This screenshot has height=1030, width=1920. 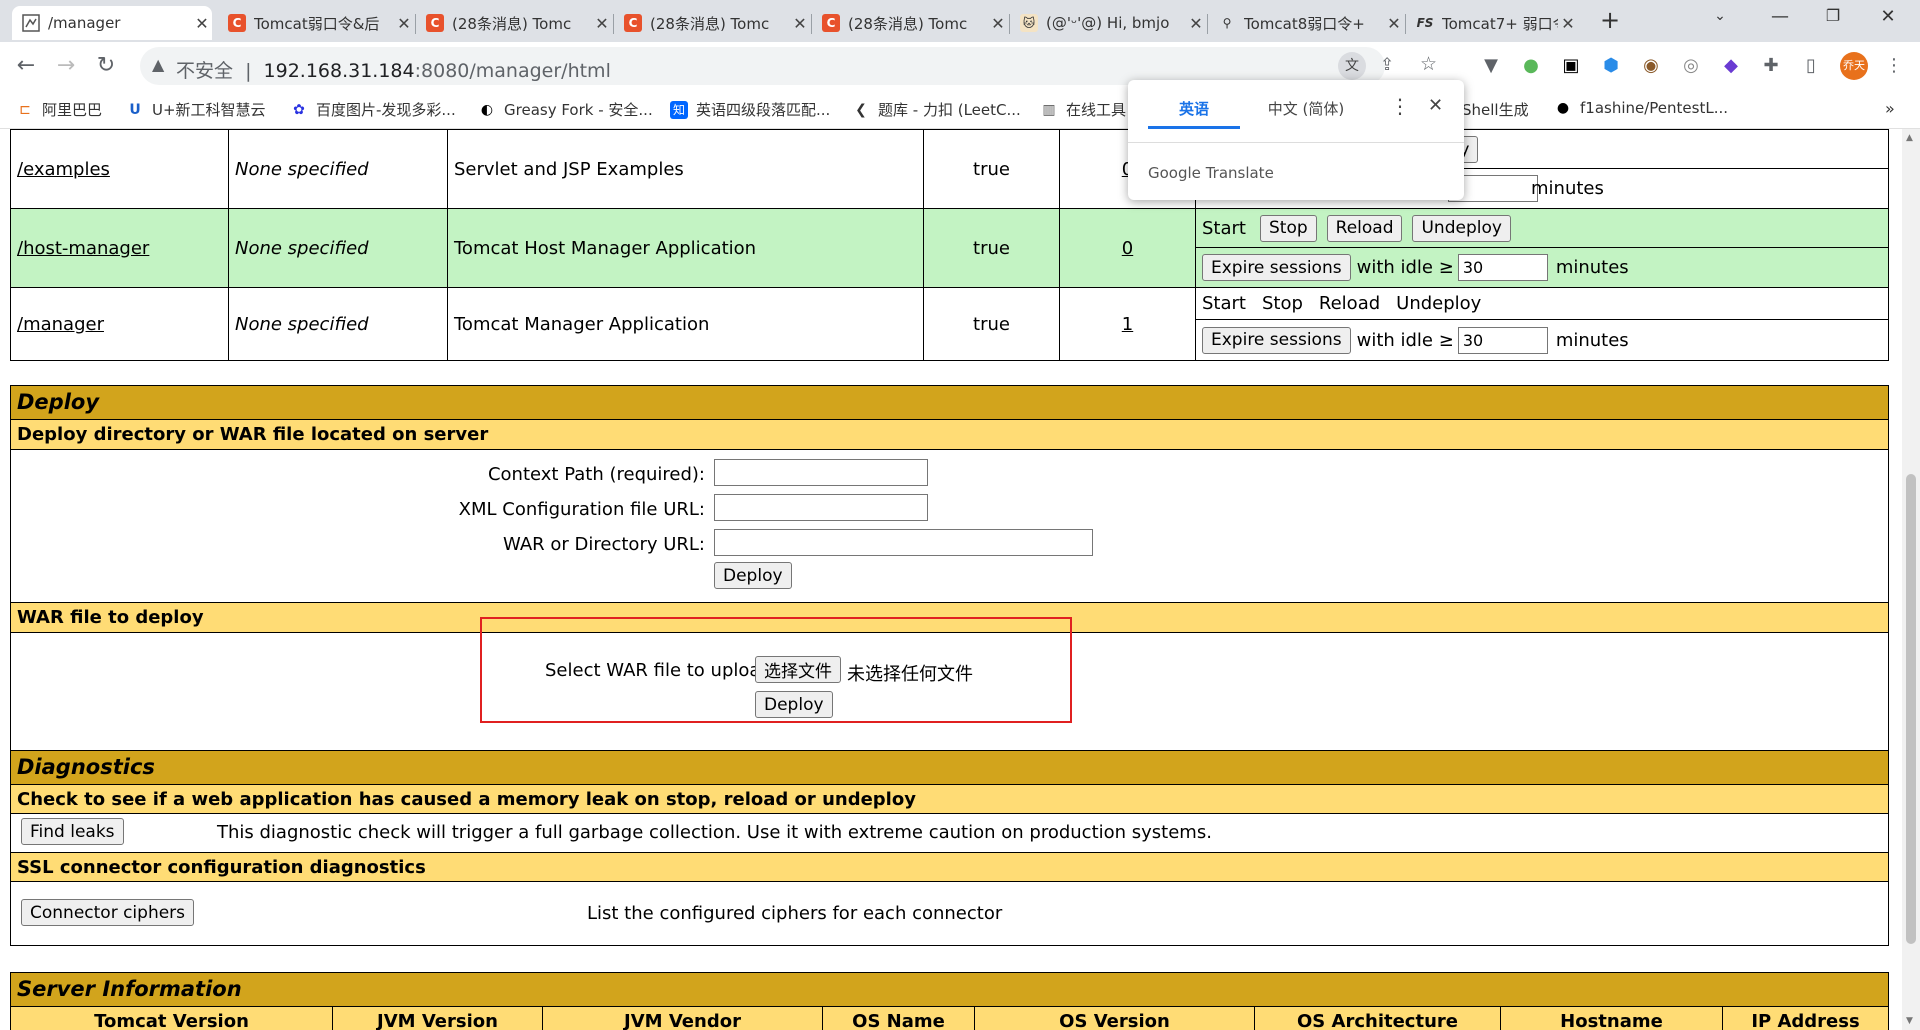 What do you see at coordinates (569, 169) in the screenshot?
I see `app-display-name: Servlet and JSP Examples` at bounding box center [569, 169].